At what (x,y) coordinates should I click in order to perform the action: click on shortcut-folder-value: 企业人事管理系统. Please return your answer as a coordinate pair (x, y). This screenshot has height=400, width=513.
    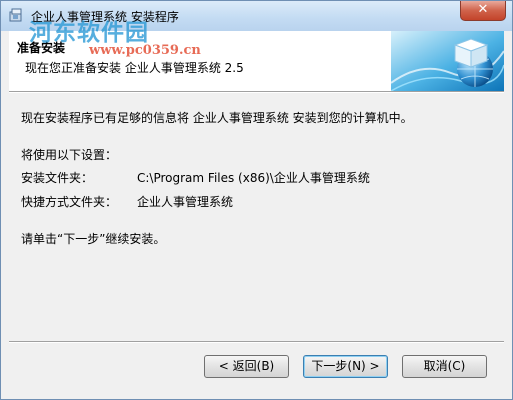
    Looking at the image, I should click on (185, 202).